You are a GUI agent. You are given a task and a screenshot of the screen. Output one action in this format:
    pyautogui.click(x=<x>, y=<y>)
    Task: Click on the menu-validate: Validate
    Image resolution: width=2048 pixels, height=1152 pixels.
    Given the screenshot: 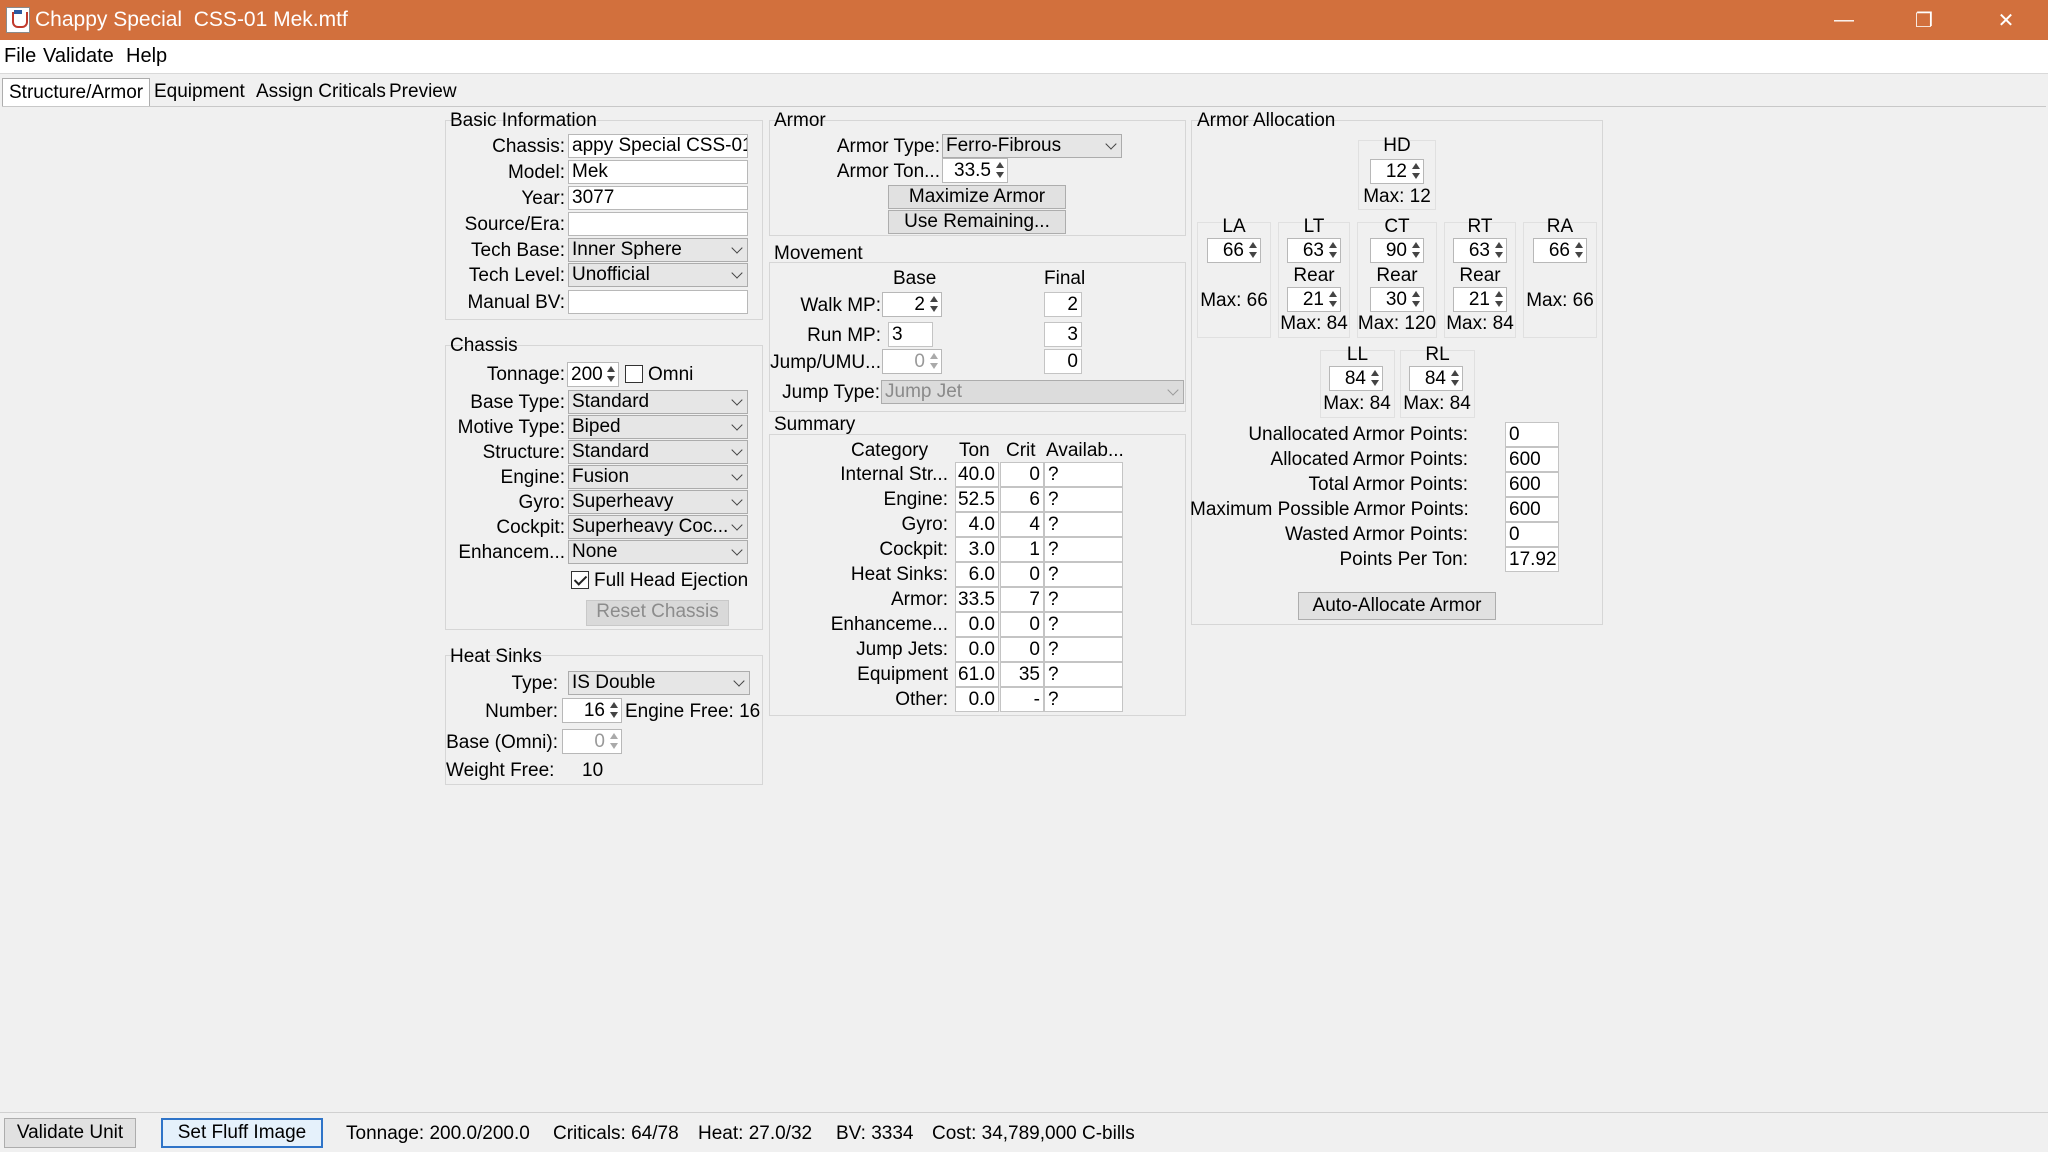 What is the action you would take?
    pyautogui.click(x=78, y=56)
    